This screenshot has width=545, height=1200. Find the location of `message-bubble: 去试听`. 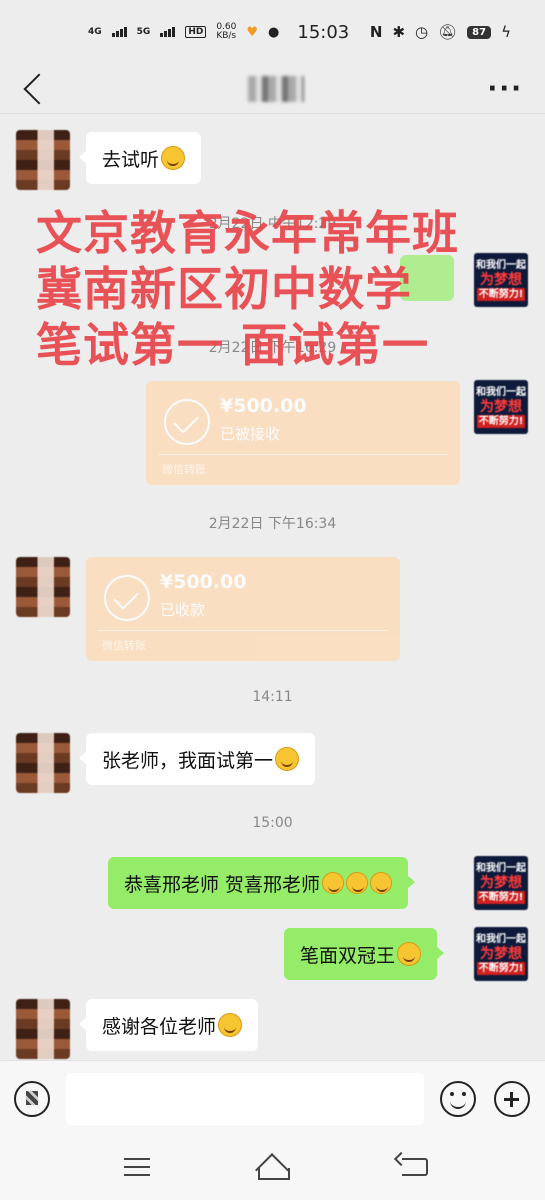

message-bubble: 去试听 is located at coordinates (140, 158).